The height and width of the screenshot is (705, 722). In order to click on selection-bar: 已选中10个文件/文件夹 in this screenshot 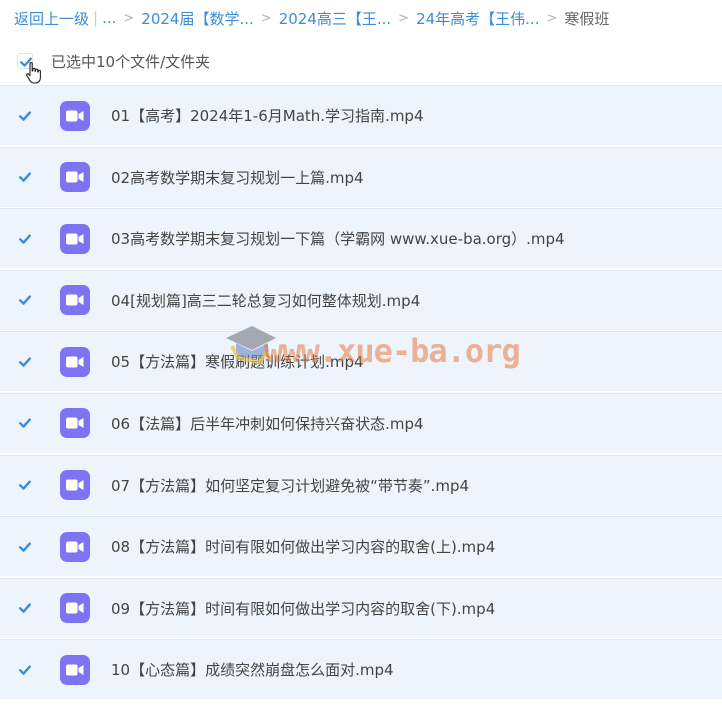, I will do `click(361, 61)`.